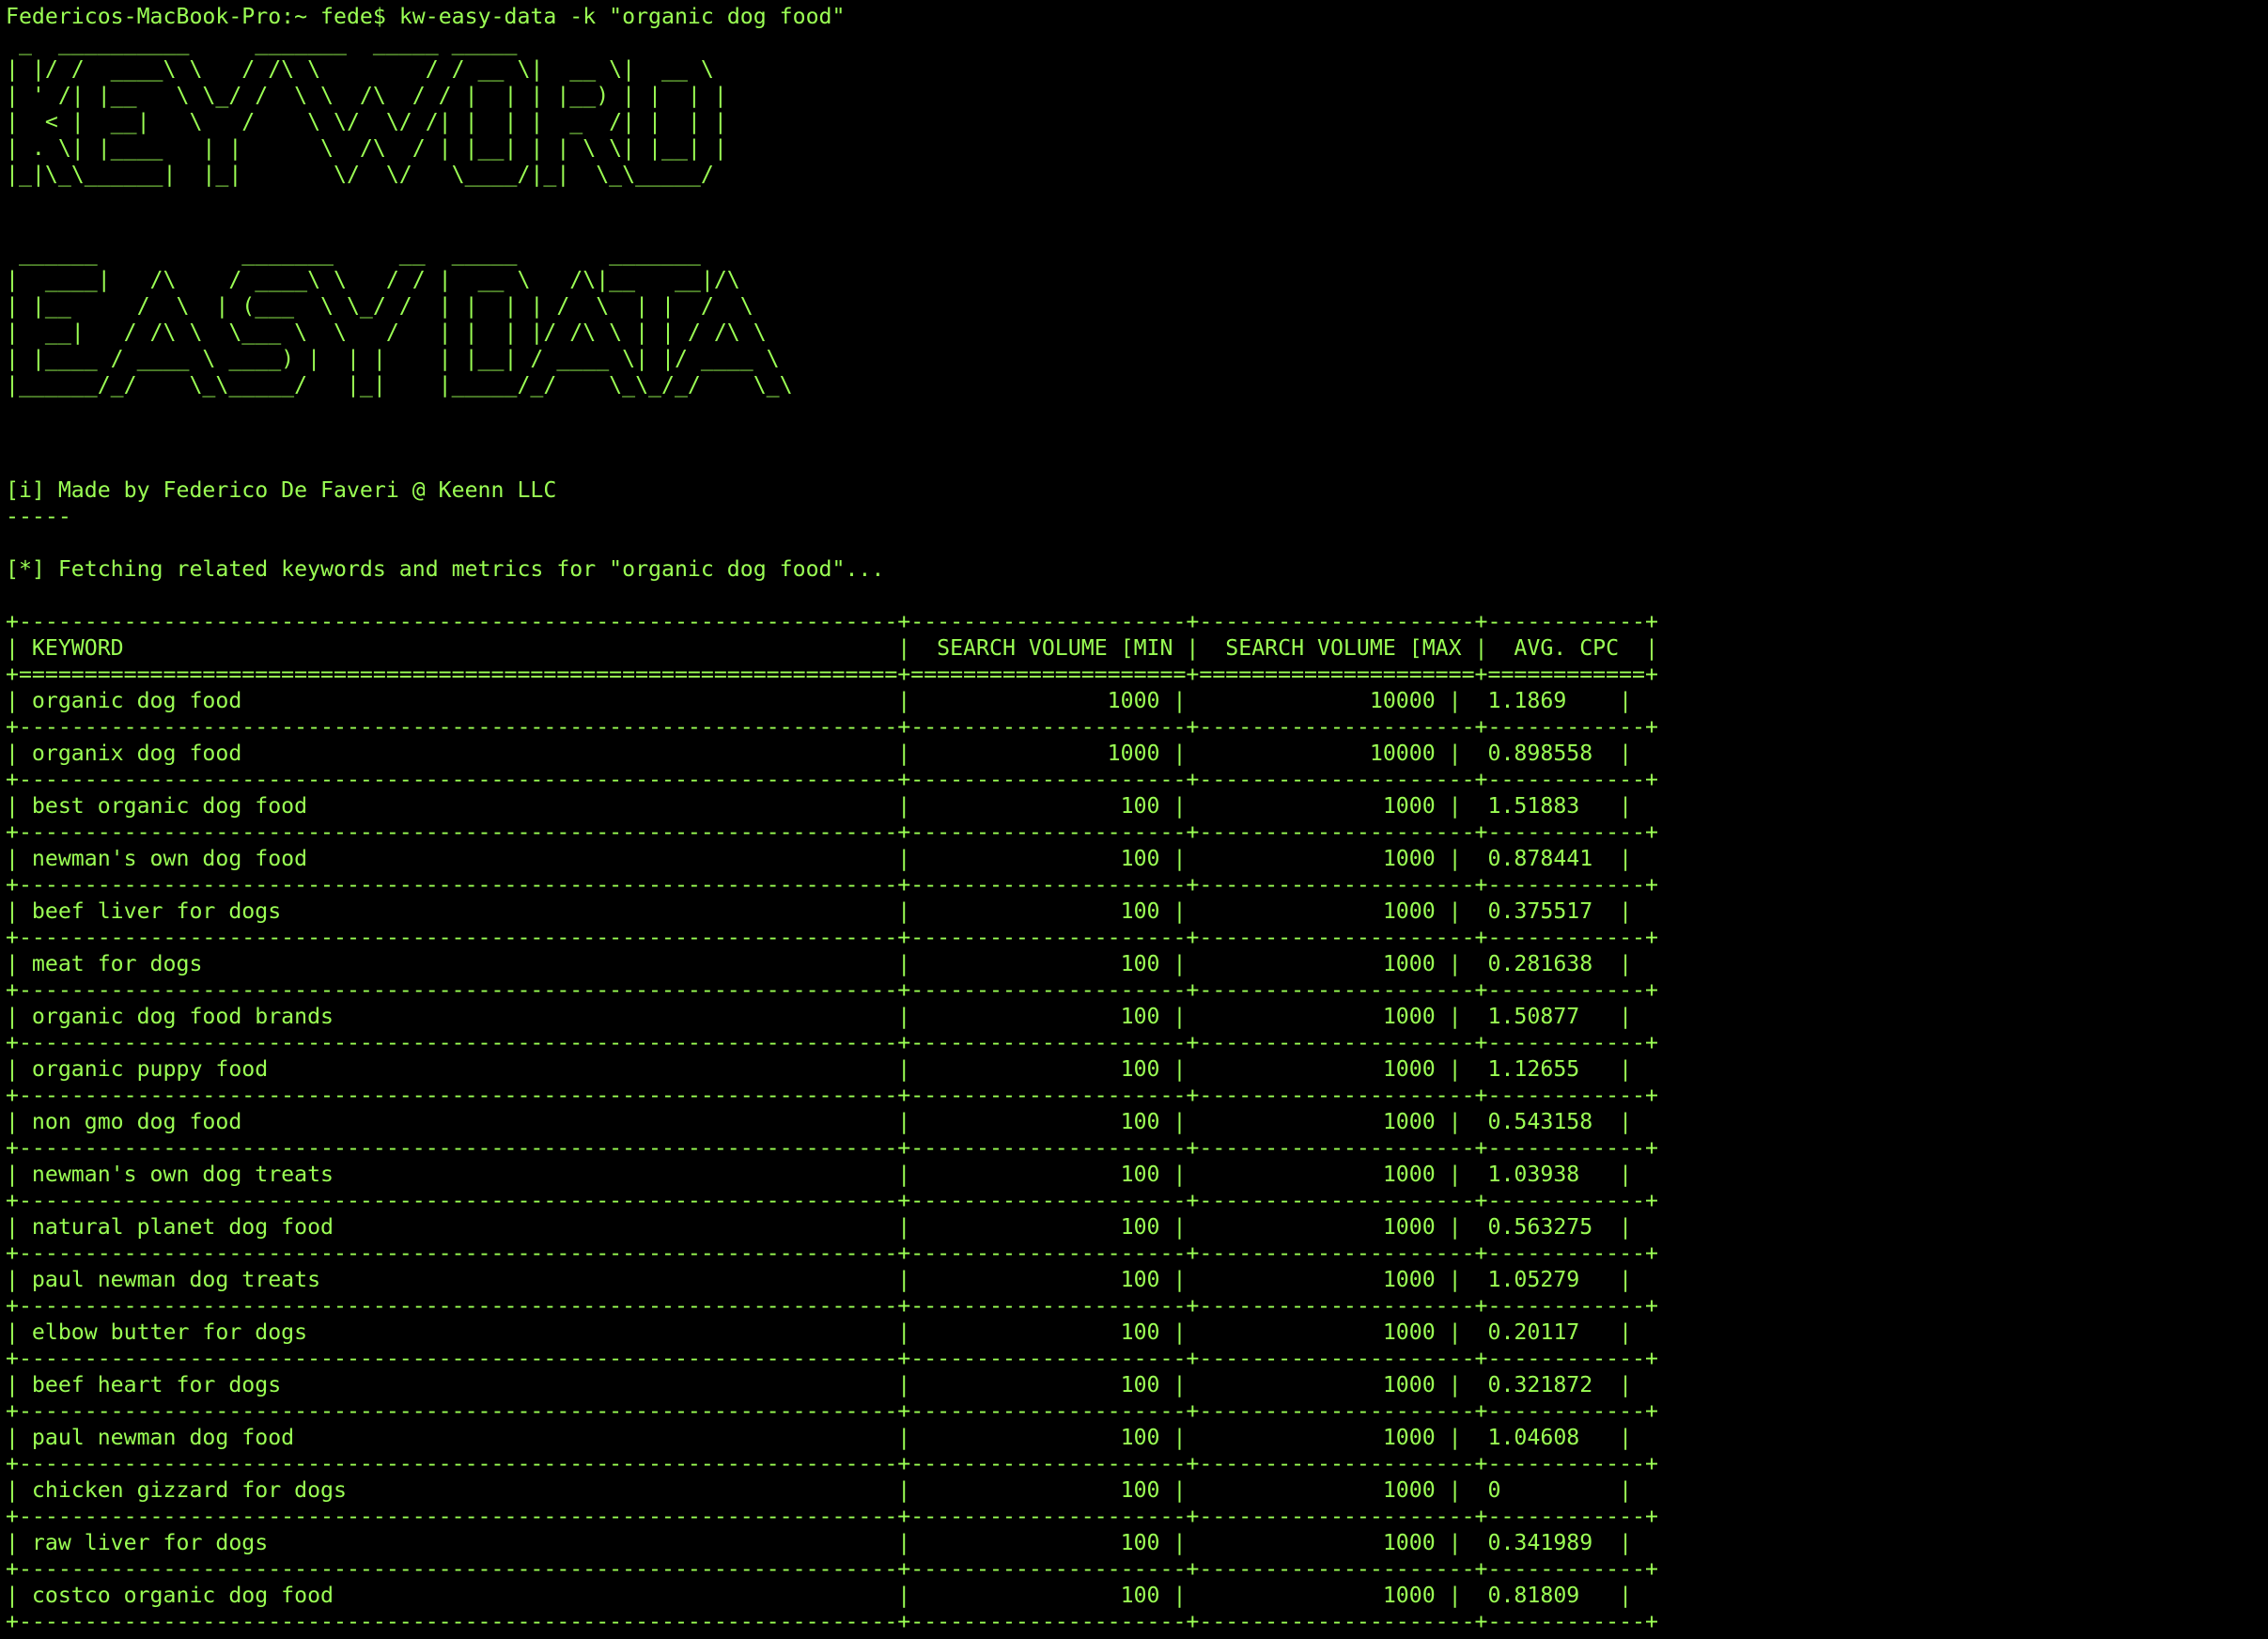 This screenshot has height=1639, width=2268. Describe the element at coordinates (1547, 1016) in the screenshot. I see `avg-cpc-cell: 1.50877` at that location.